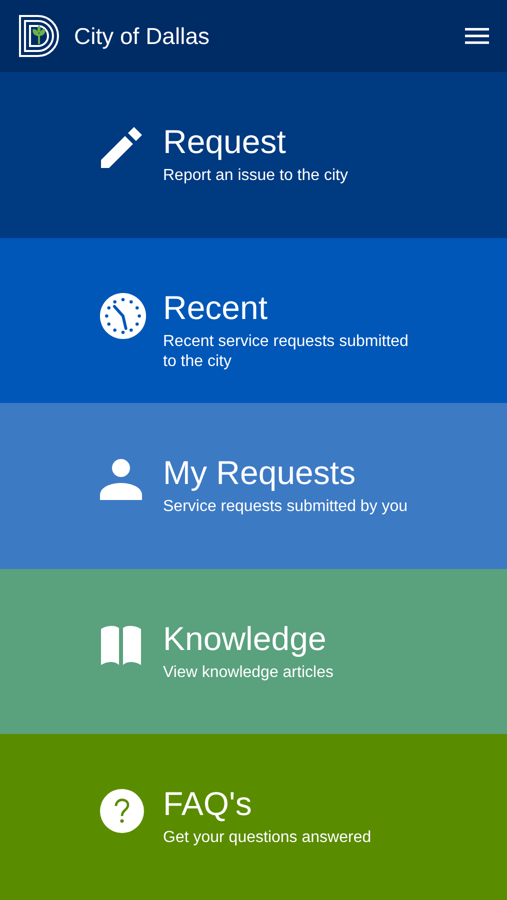 This screenshot has height=900, width=507. What do you see at coordinates (208, 804) in the screenshot?
I see `tile-title: FAQ's` at bounding box center [208, 804].